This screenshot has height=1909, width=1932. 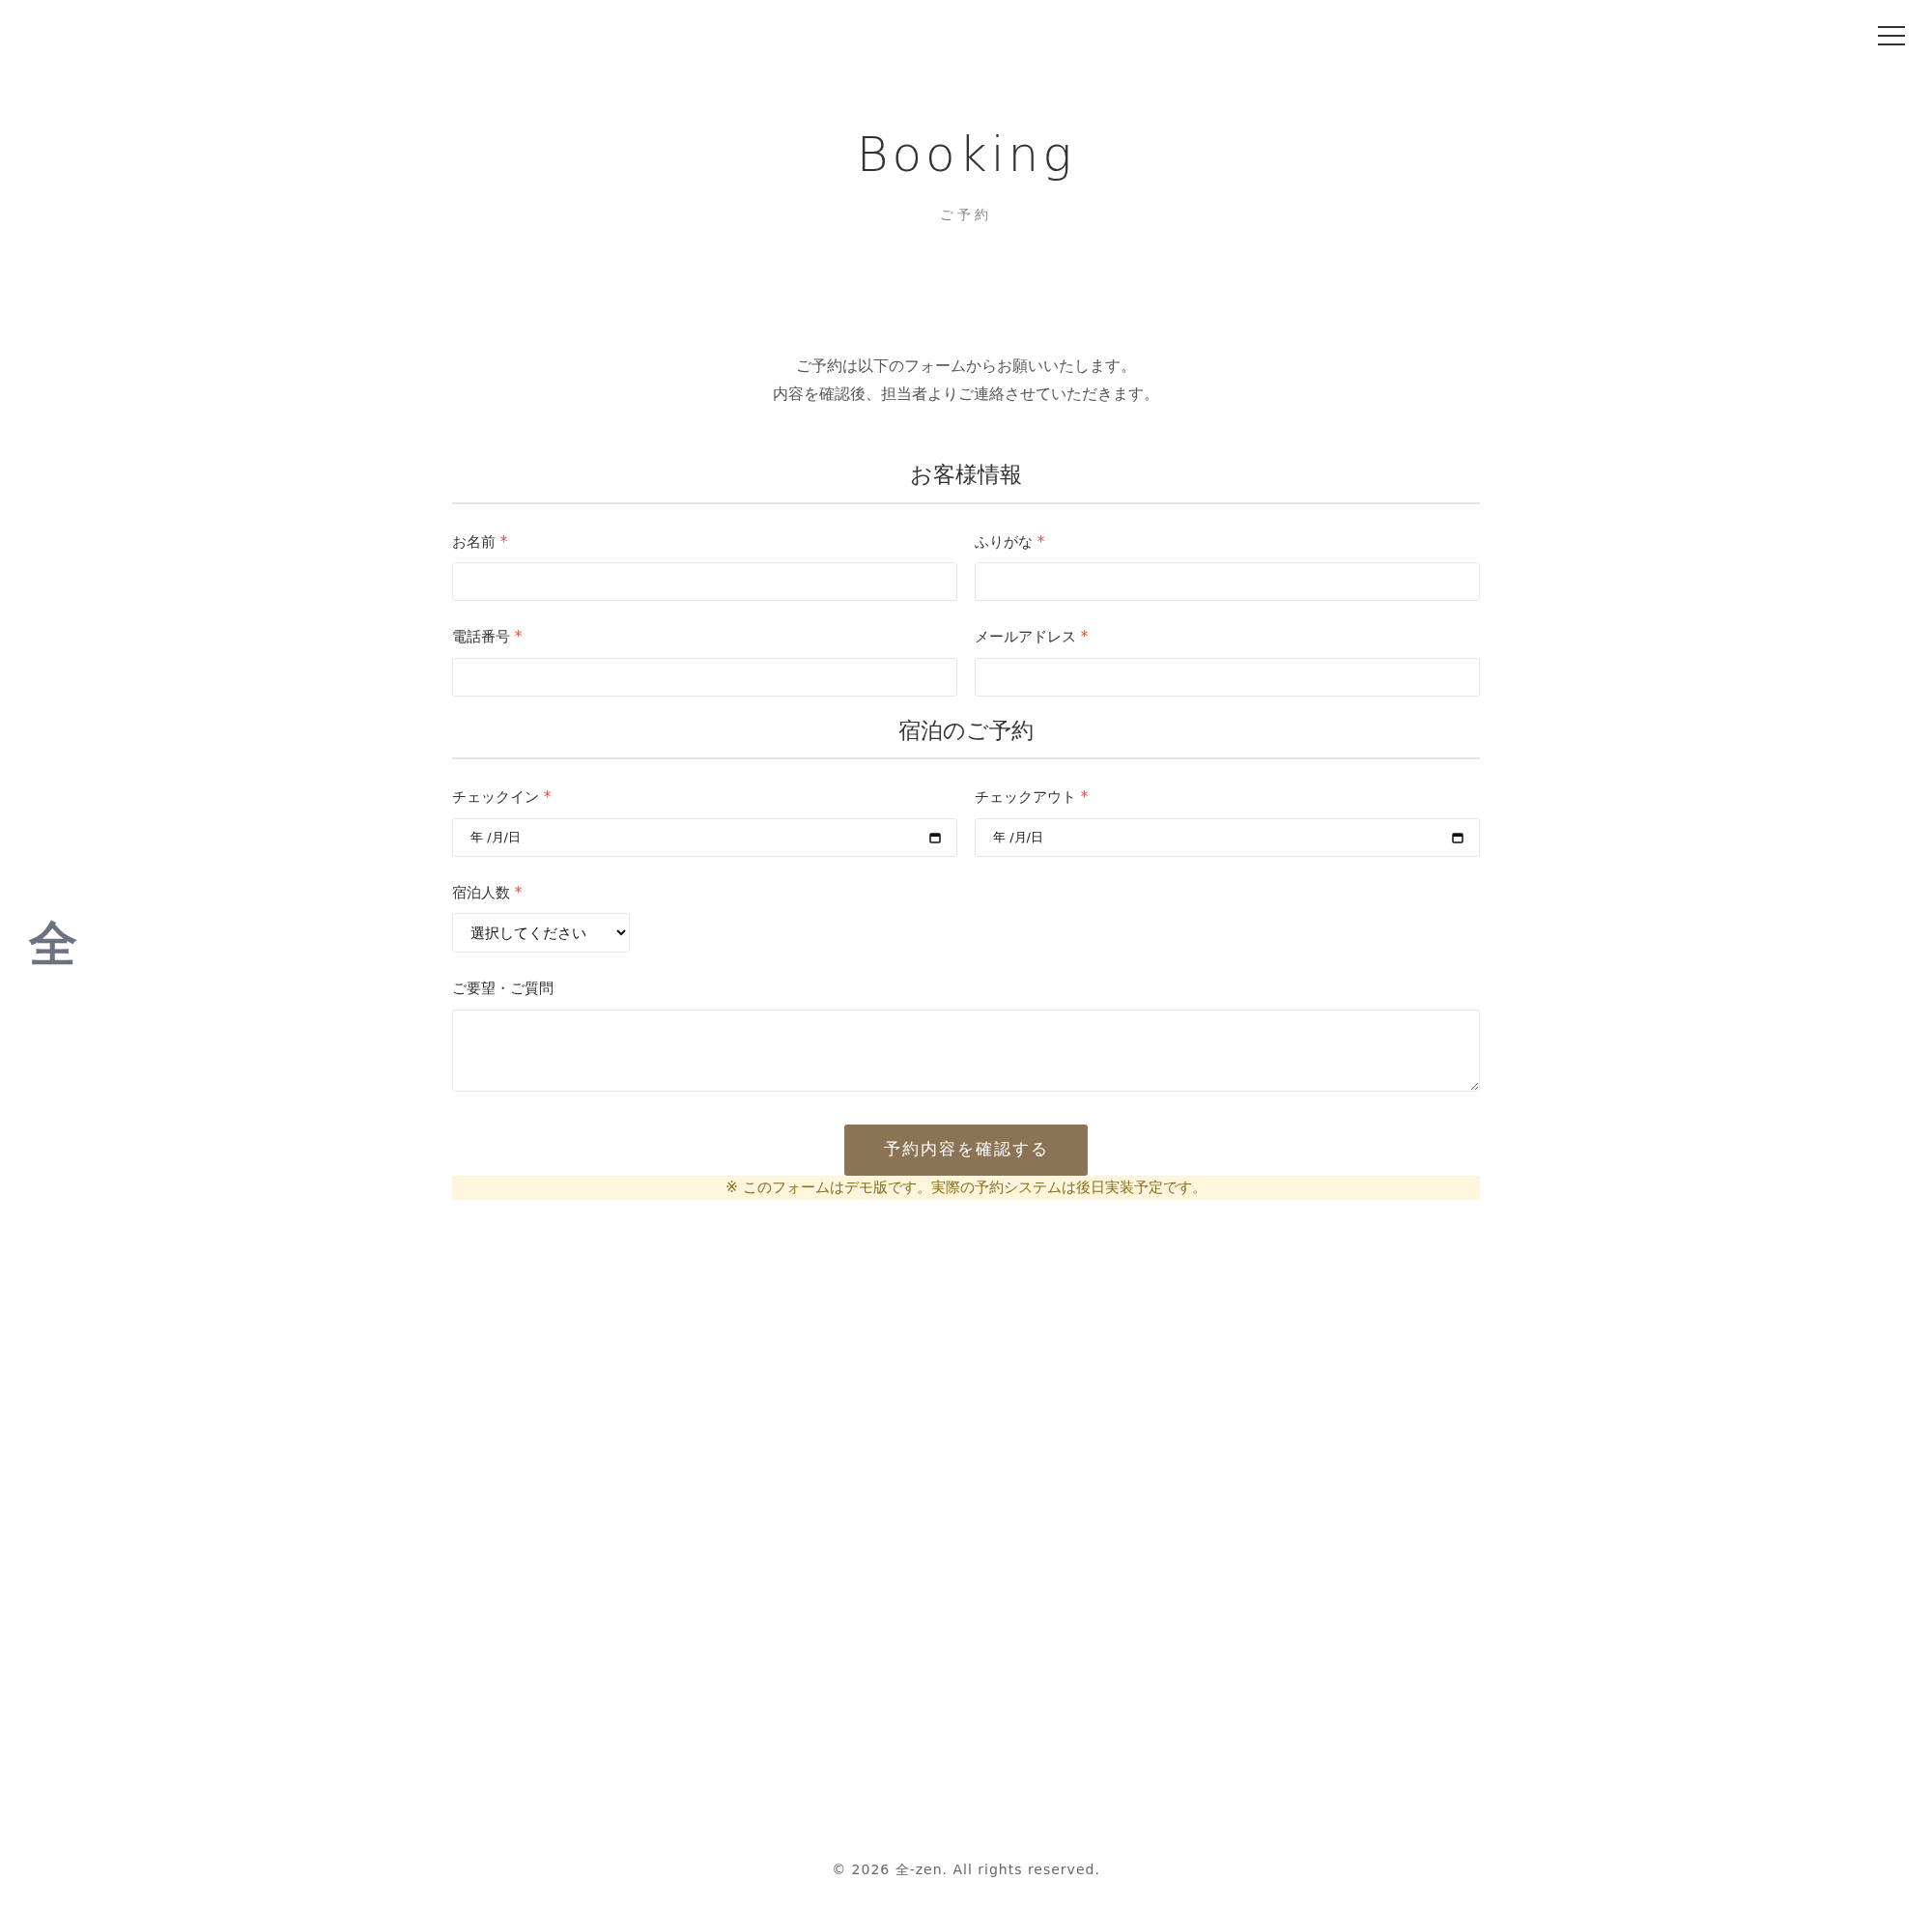 What do you see at coordinates (474, 541) in the screenshot?
I see `field-label: お名前` at bounding box center [474, 541].